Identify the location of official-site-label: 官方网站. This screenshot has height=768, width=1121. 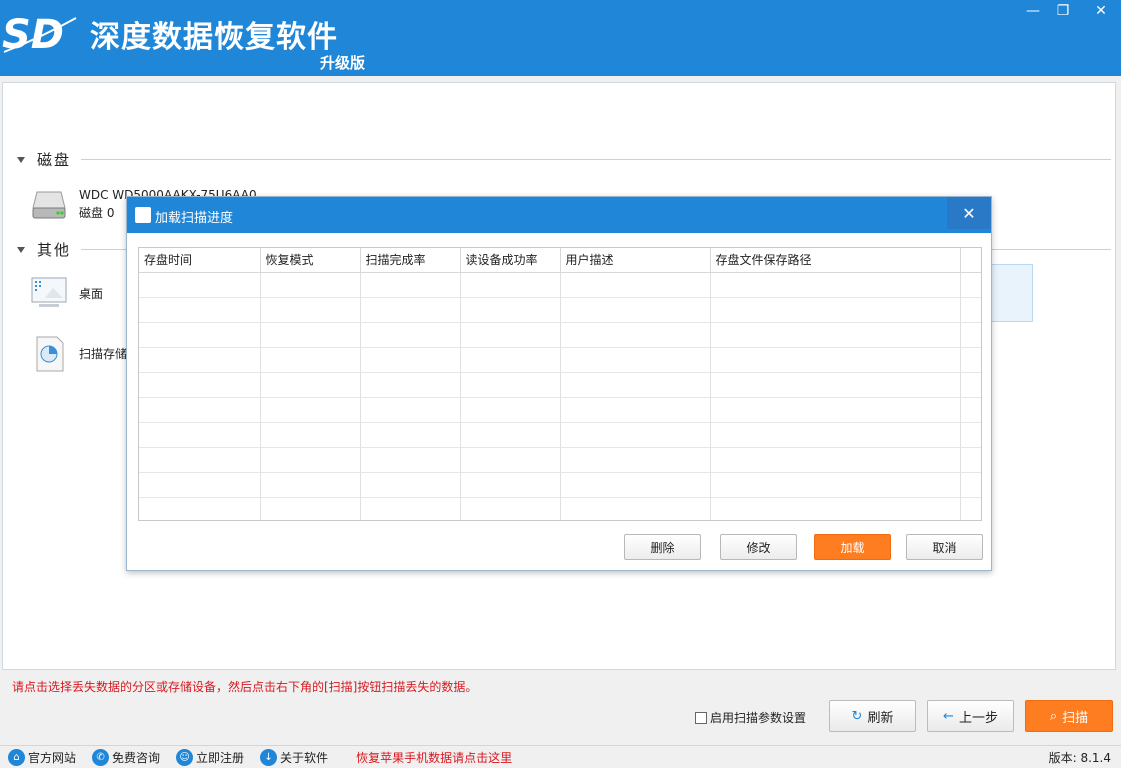
(52, 757).